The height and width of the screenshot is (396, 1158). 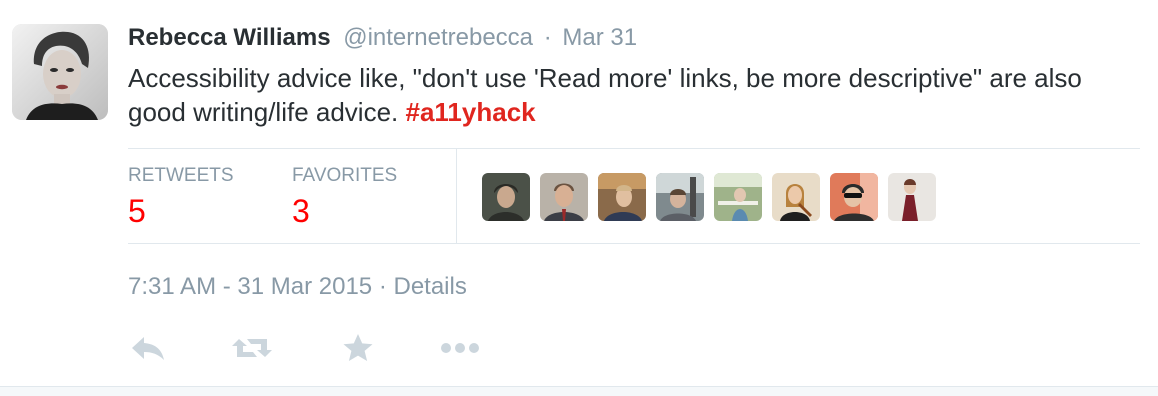 I want to click on retweet-icon, so click(x=252, y=350).